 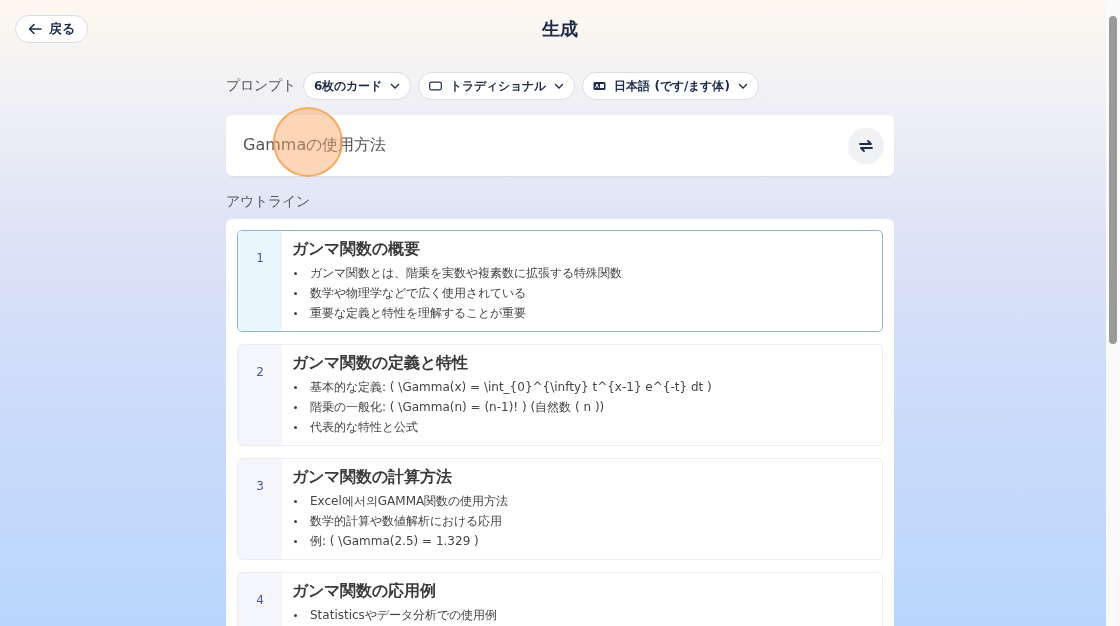 What do you see at coordinates (670, 86) in the screenshot?
I see `option-dropdown: 日本語 (です/ます体)` at bounding box center [670, 86].